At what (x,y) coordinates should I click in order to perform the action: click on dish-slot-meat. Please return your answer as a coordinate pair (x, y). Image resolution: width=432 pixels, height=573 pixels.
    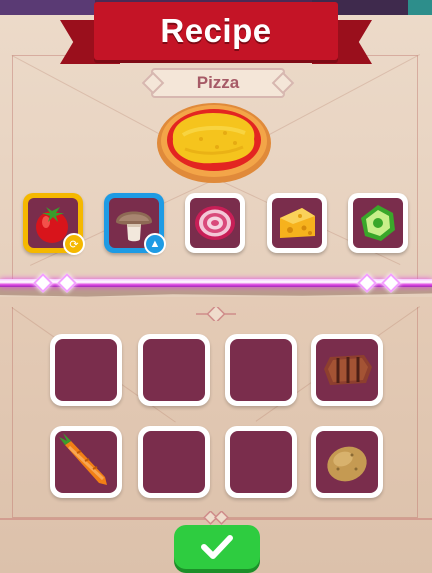
    Looking at the image, I should click on (347, 370).